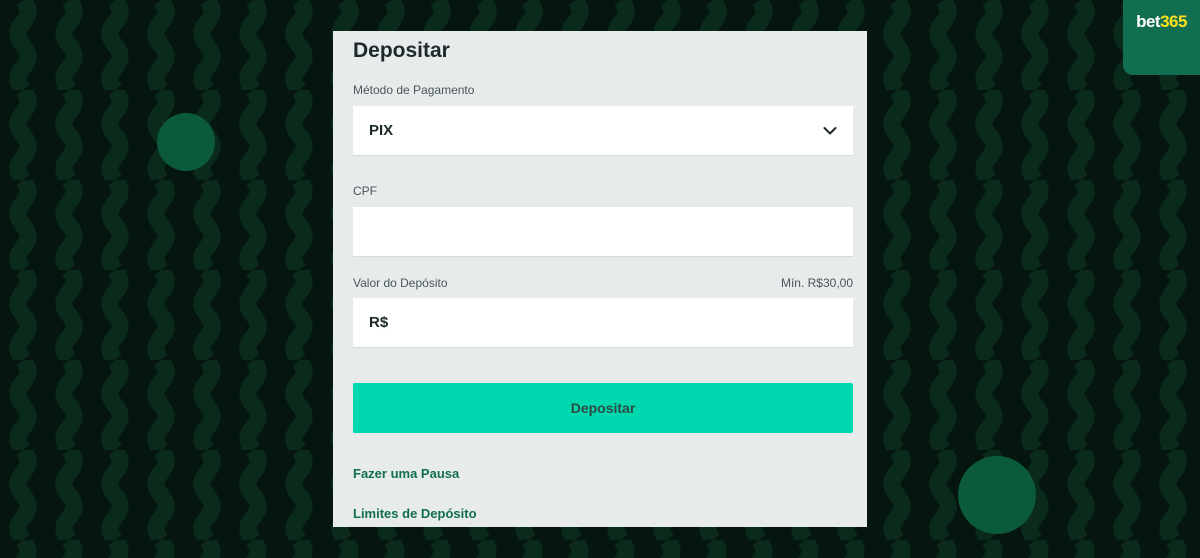 The width and height of the screenshot is (1200, 558). Describe the element at coordinates (414, 90) in the screenshot. I see `payment-method-label: Método de Pagamento` at that location.